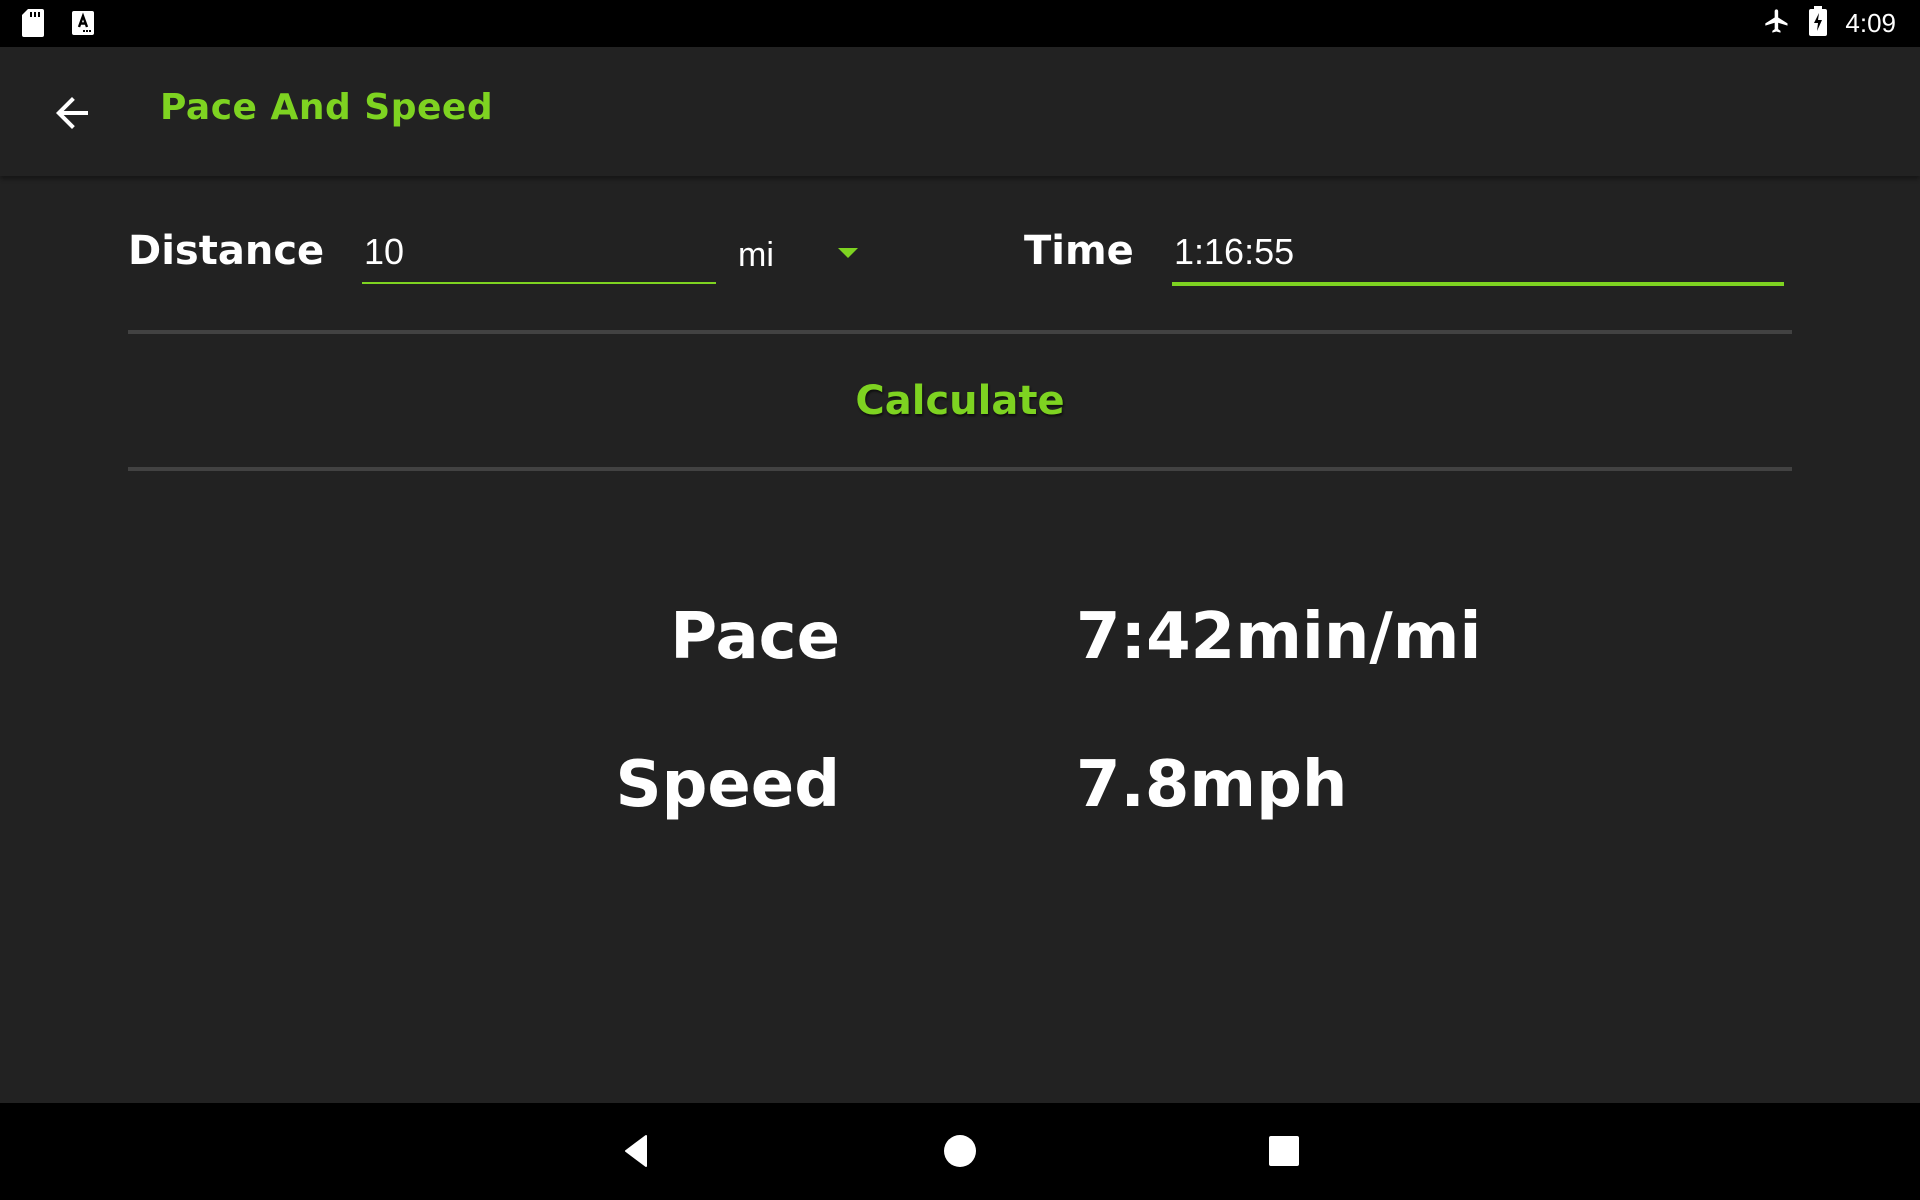  What do you see at coordinates (960, 400) in the screenshot?
I see `calculate-button: Calculate` at bounding box center [960, 400].